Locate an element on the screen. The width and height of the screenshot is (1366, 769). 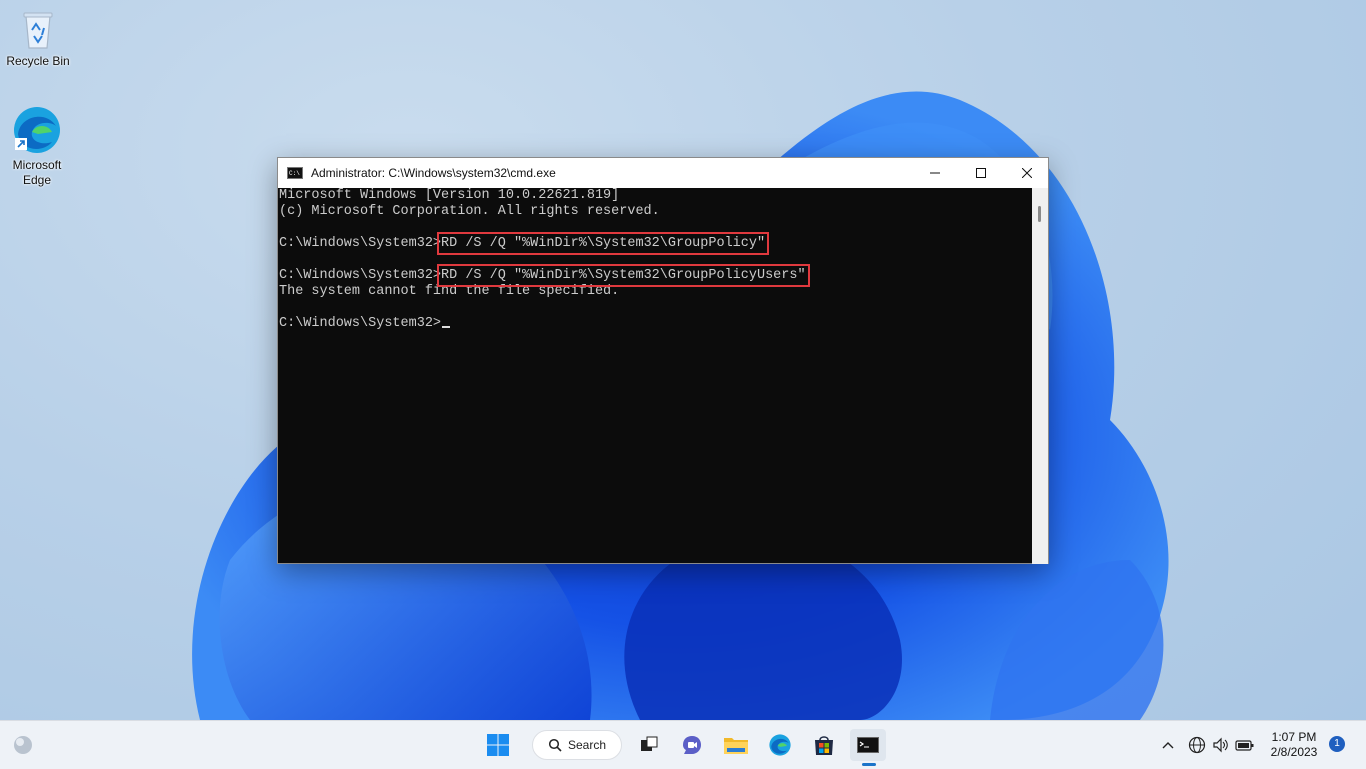
task-view-button is located at coordinates (649, 745).